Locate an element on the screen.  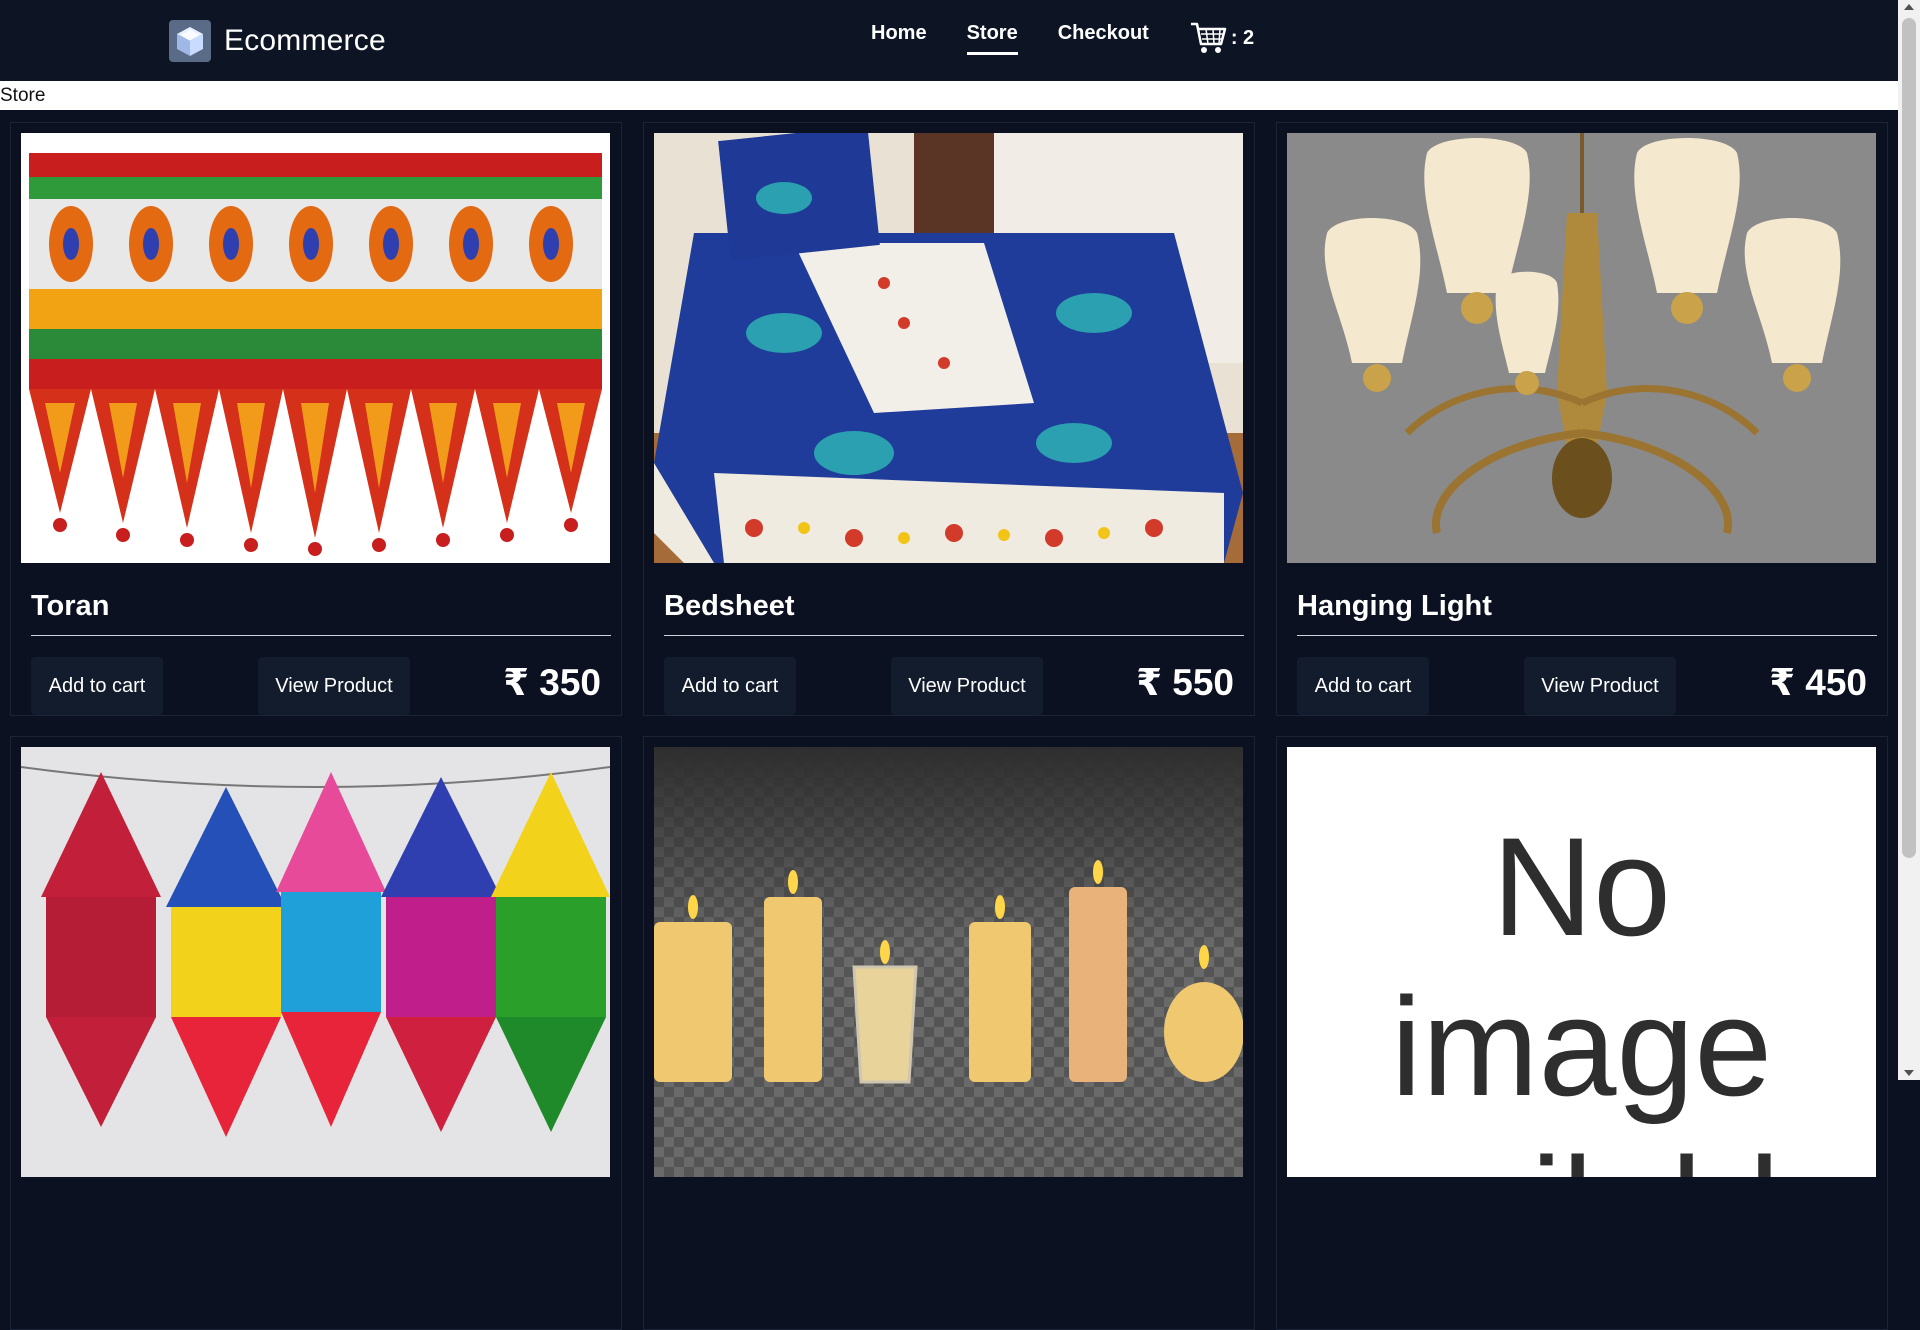
product-title: Toran is located at coordinates (70, 606).